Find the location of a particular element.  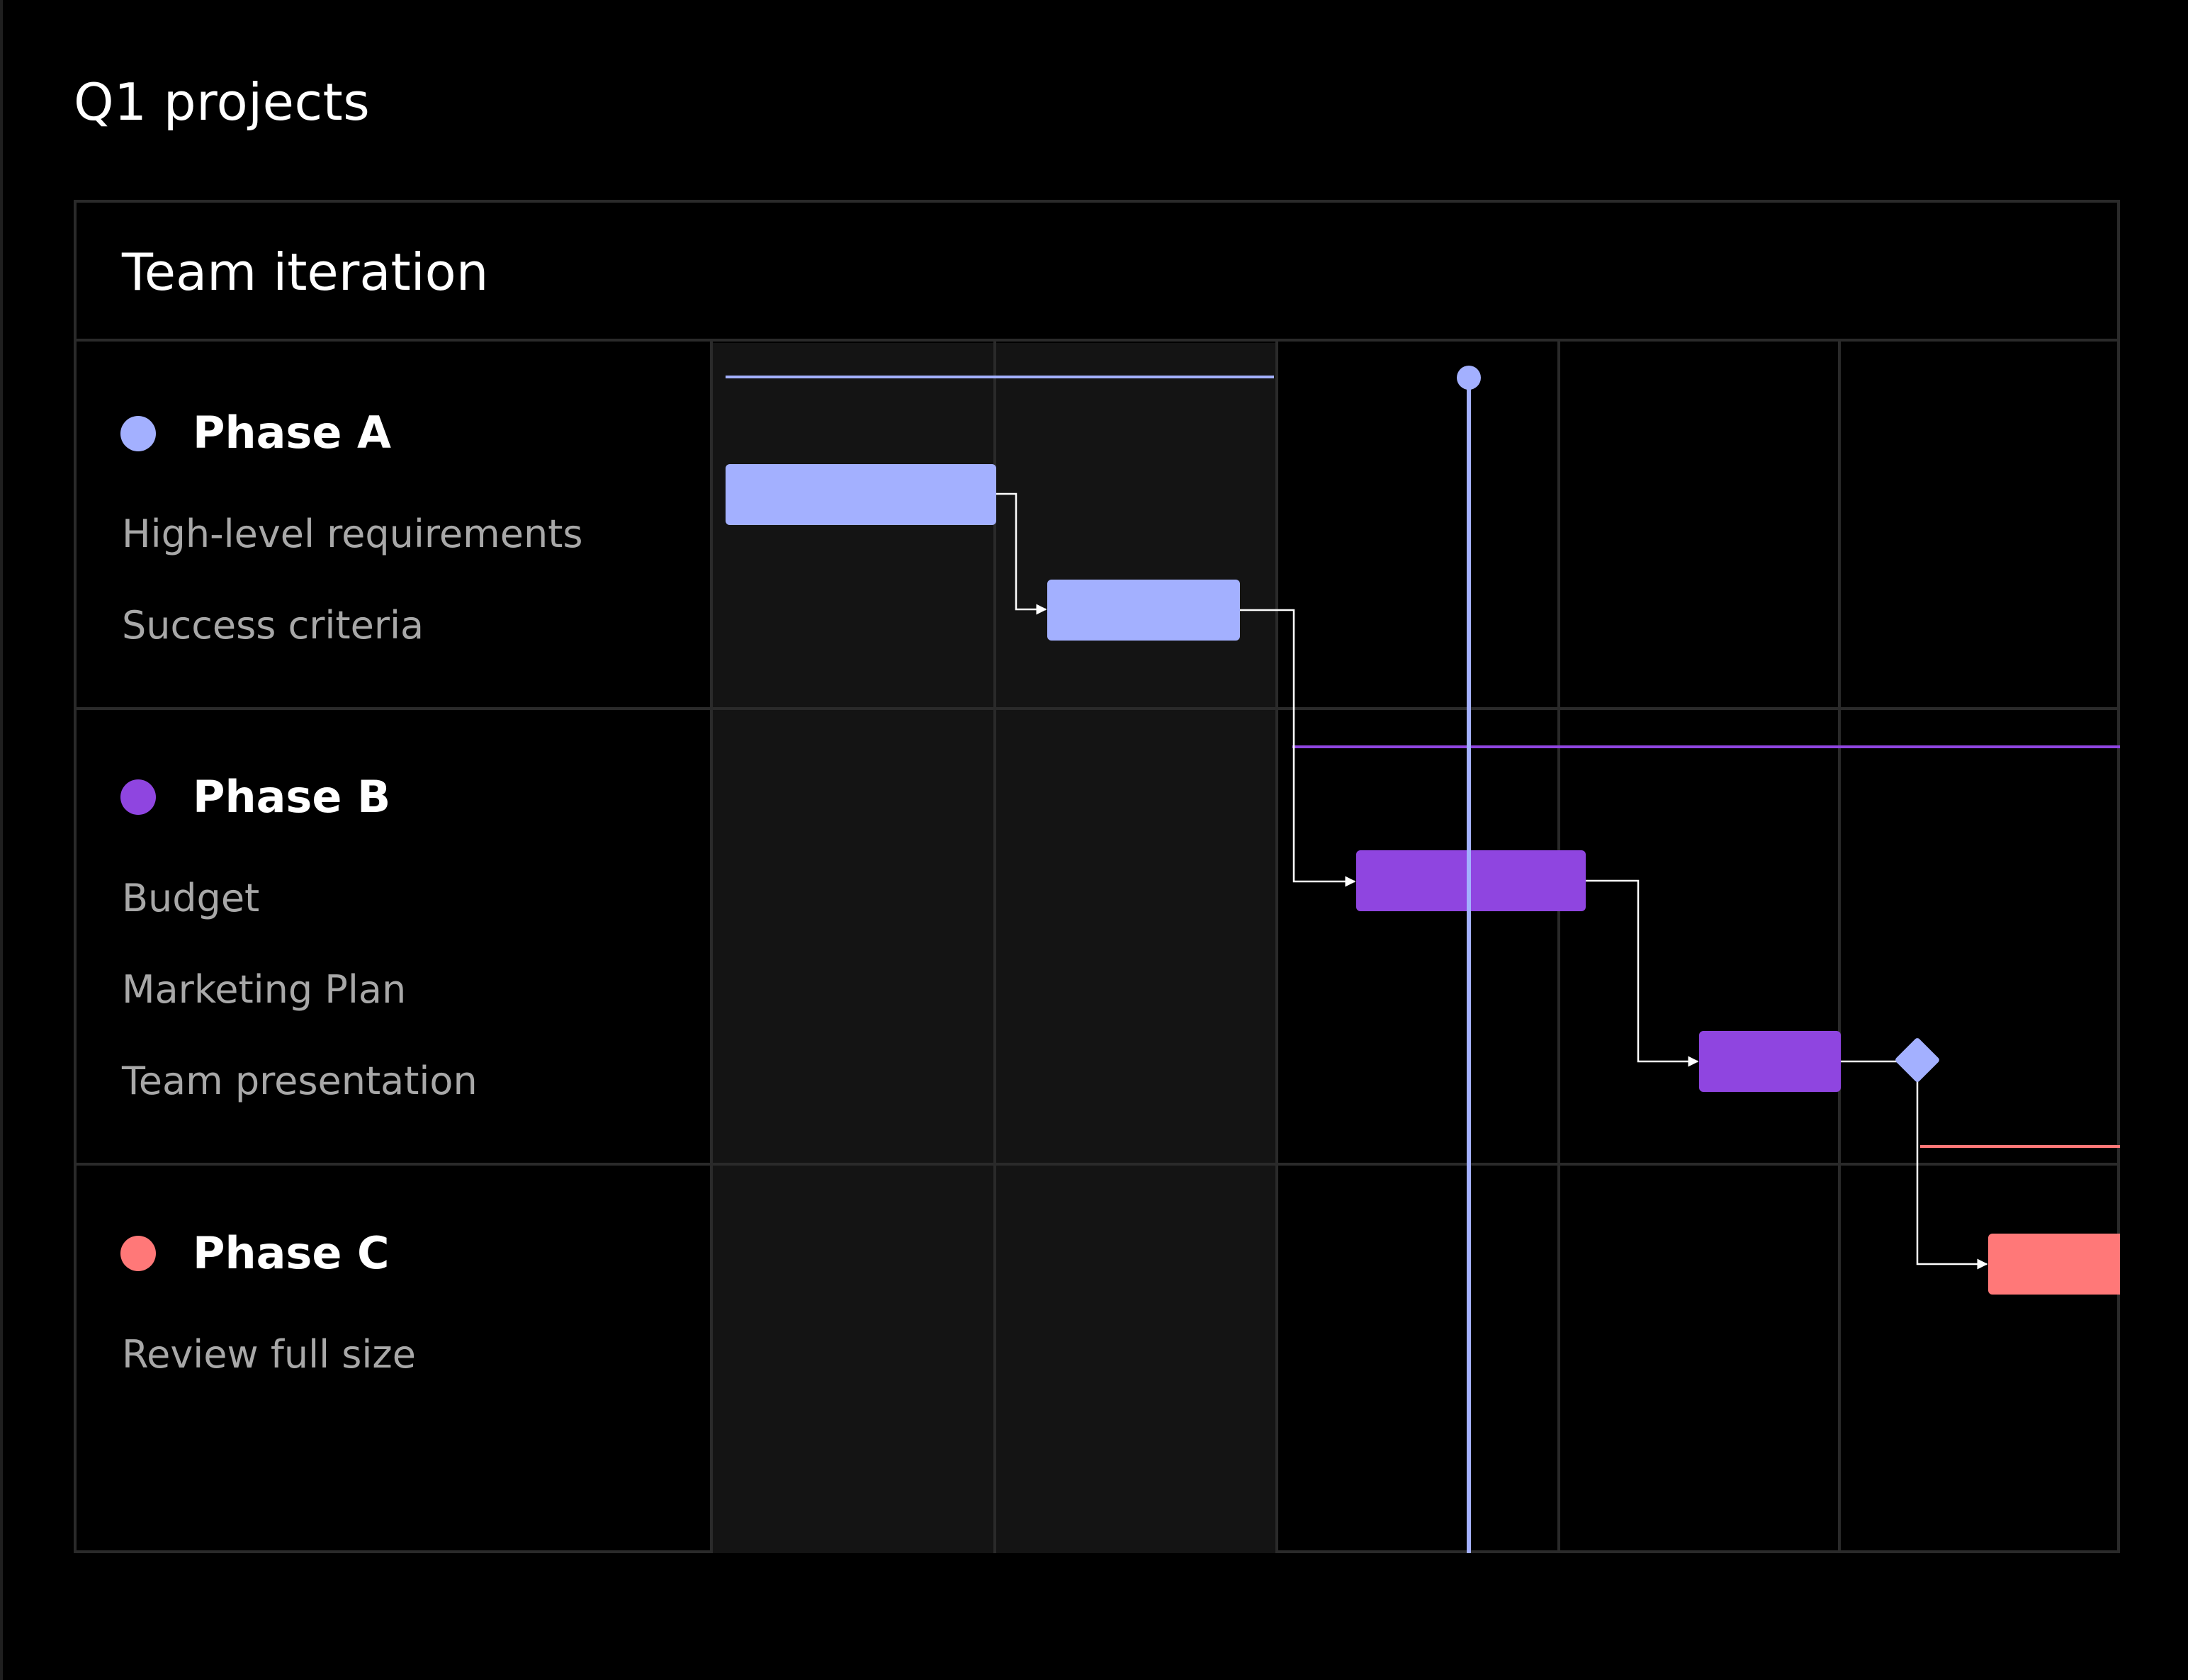

connector-a1-a2 is located at coordinates (1021, 554).